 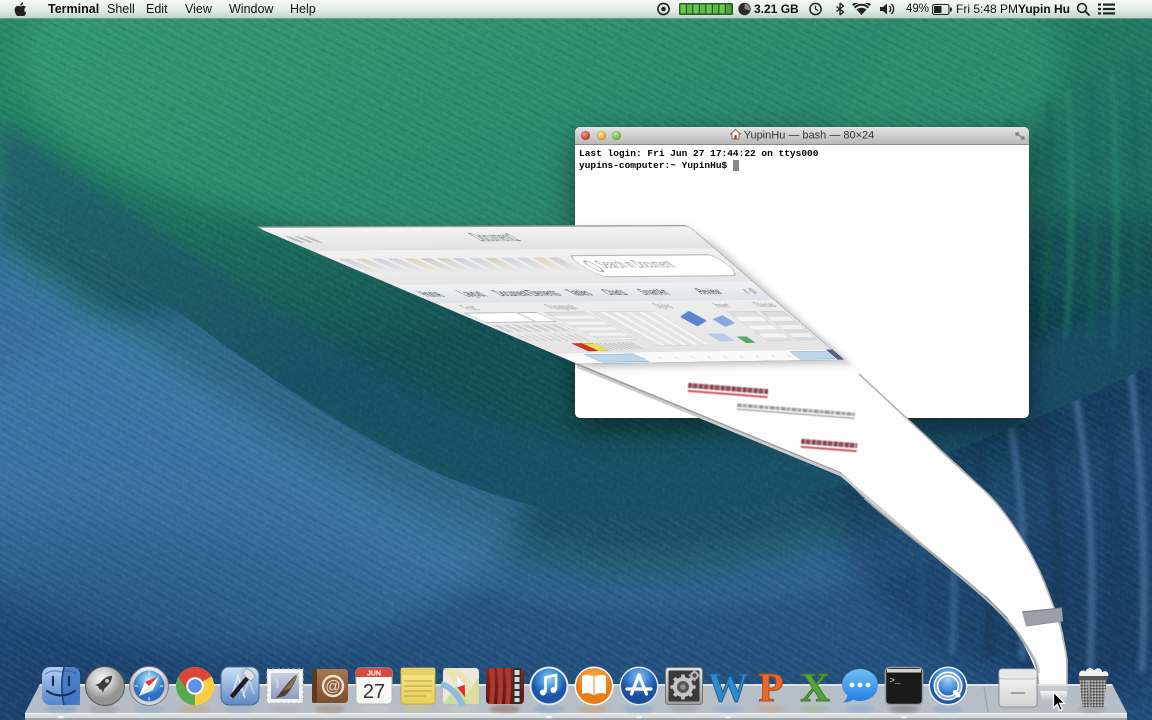 What do you see at coordinates (374, 674) in the screenshot?
I see `svg-text: JUN` at bounding box center [374, 674].